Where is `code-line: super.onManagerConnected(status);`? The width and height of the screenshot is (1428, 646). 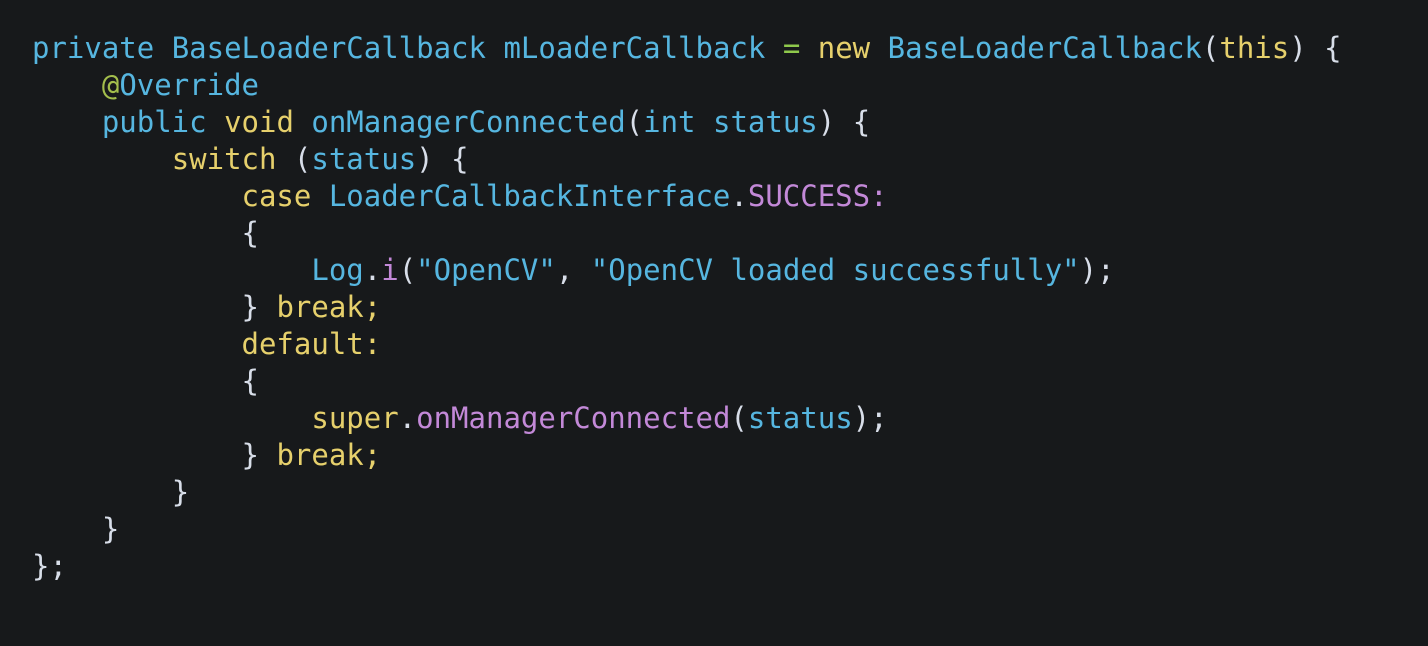
code-line: super.onManagerConnected(status); is located at coordinates (714, 418).